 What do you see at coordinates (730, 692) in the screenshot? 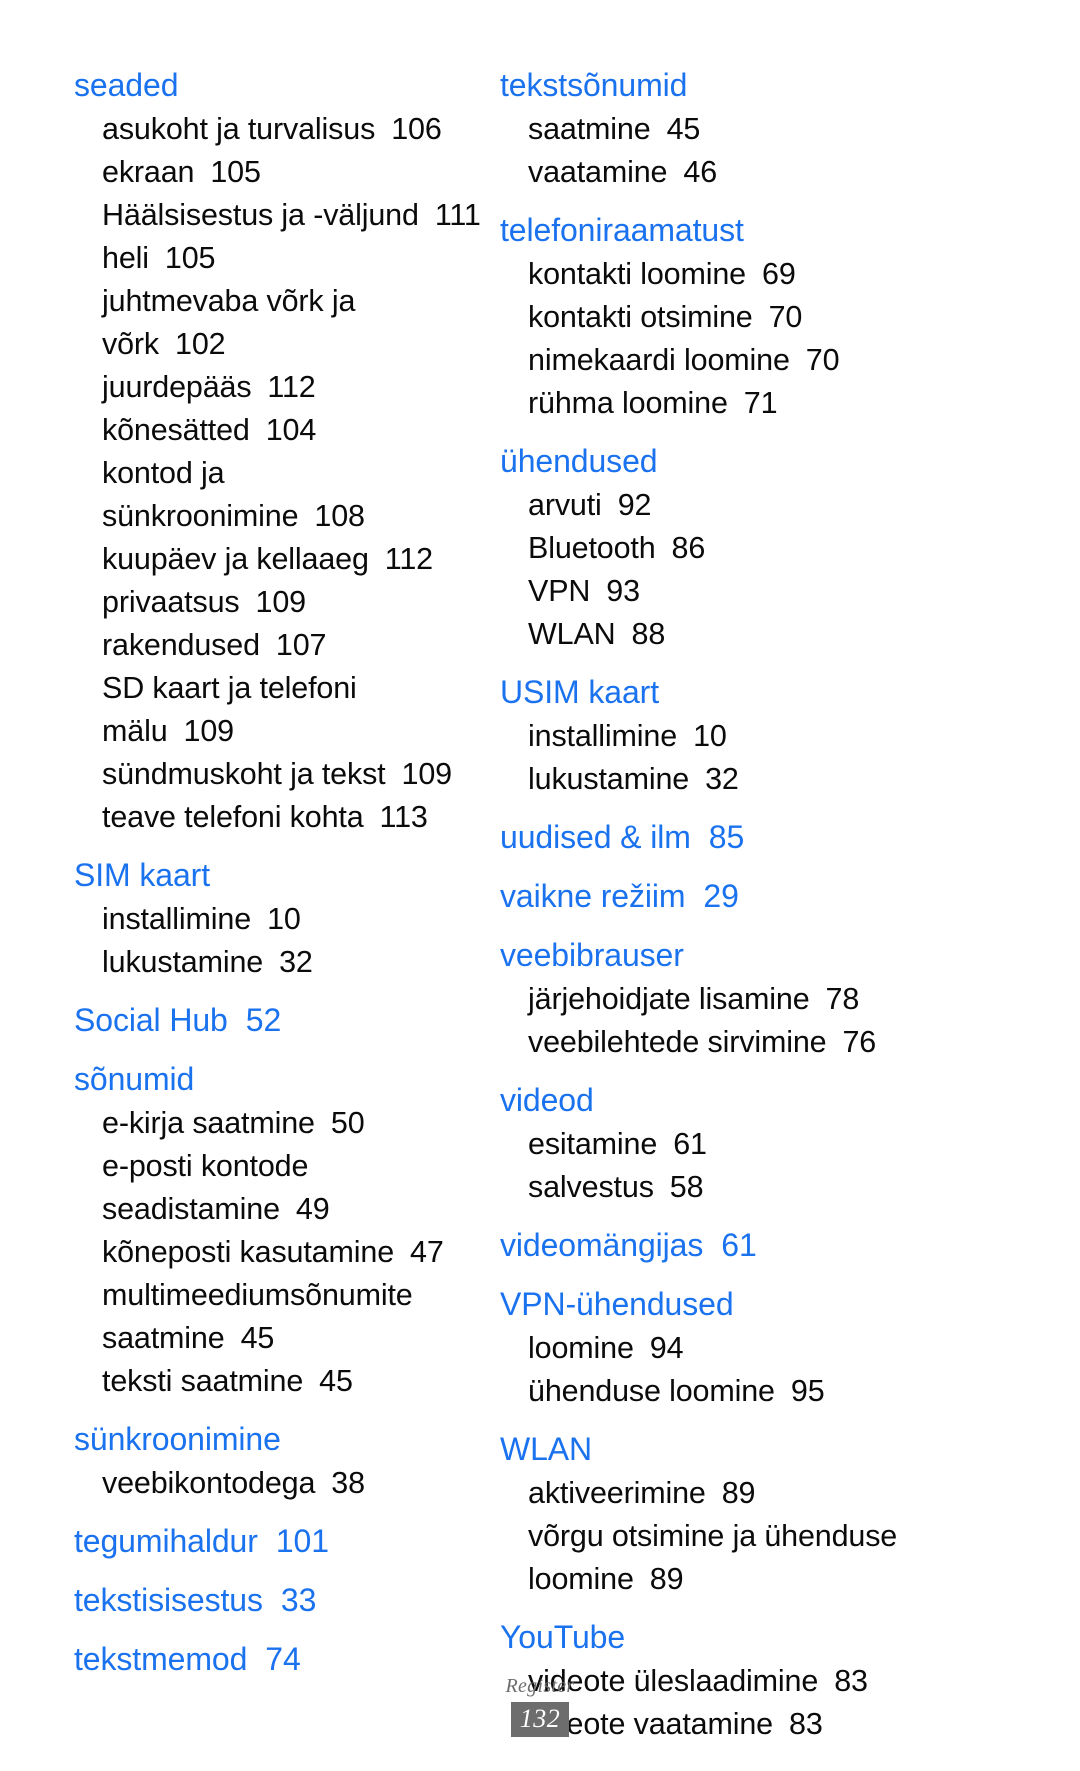
I see `index-group-heading: USIM kaart` at bounding box center [730, 692].